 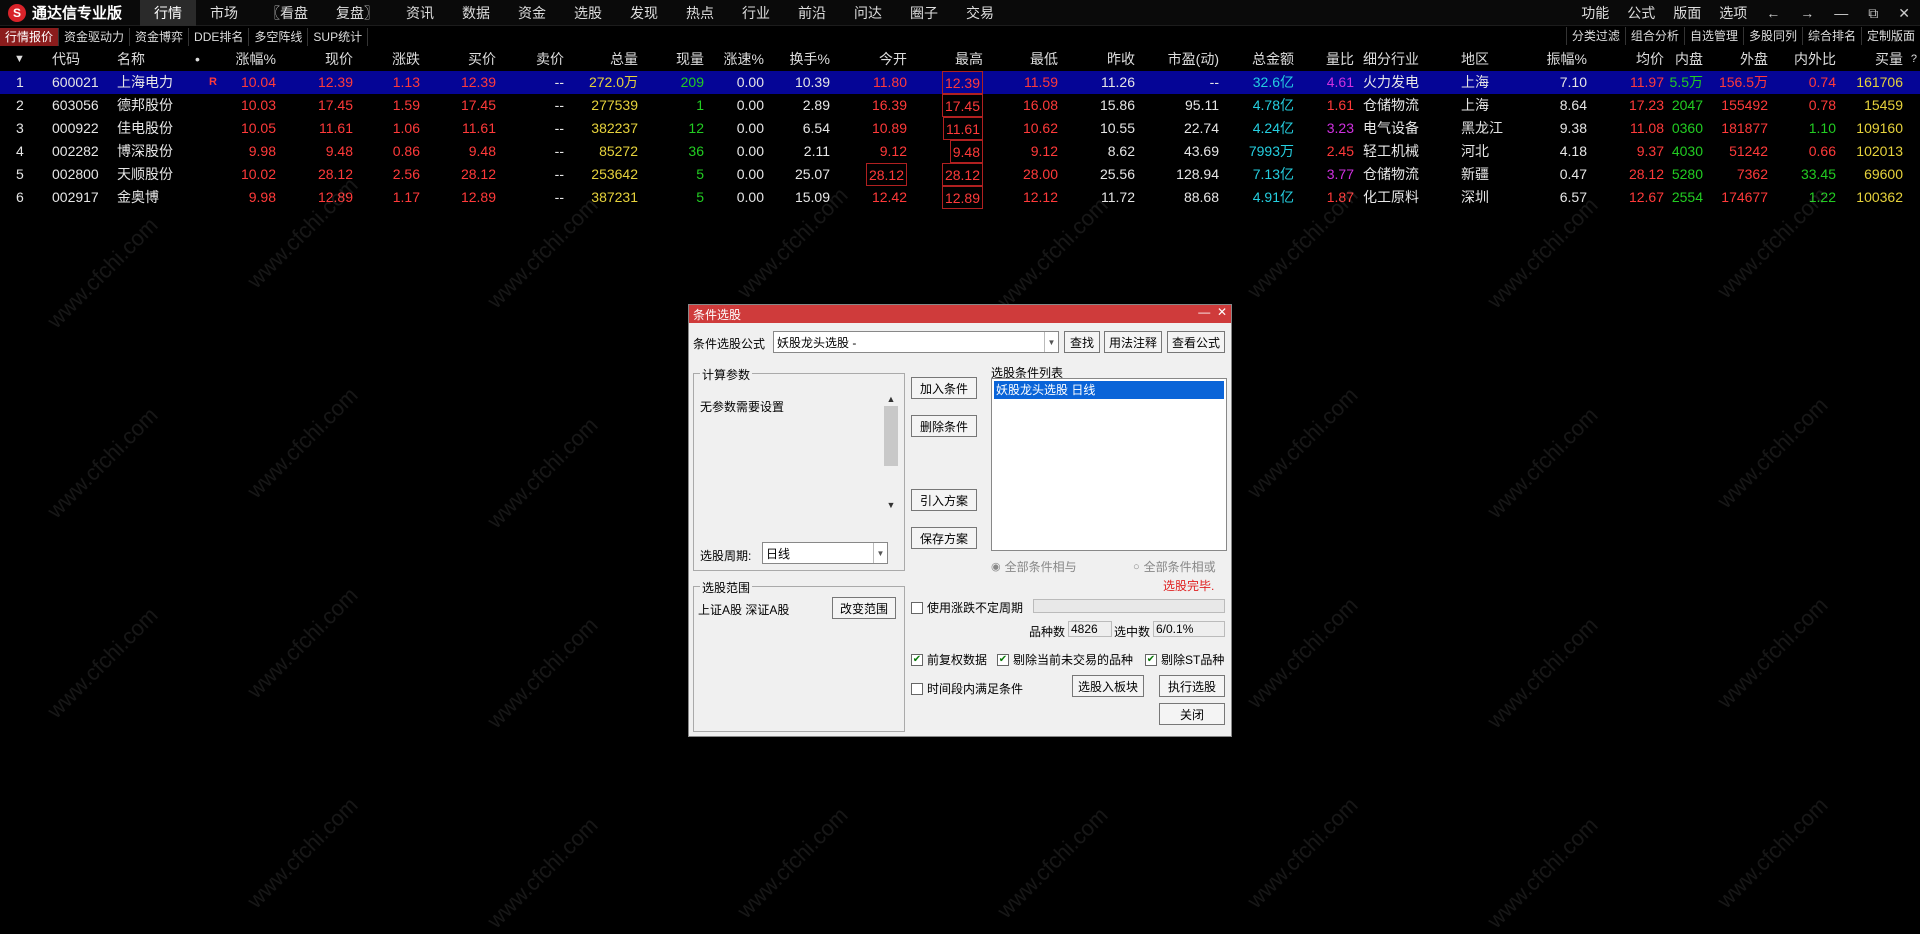 I want to click on tab-overall-rank: 综合排名, so click(x=1831, y=36).